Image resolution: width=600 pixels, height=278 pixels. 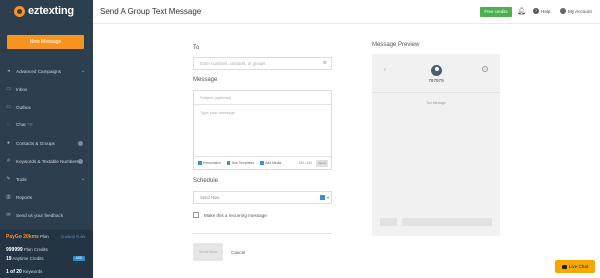 I want to click on media-icon, so click(x=262, y=163).